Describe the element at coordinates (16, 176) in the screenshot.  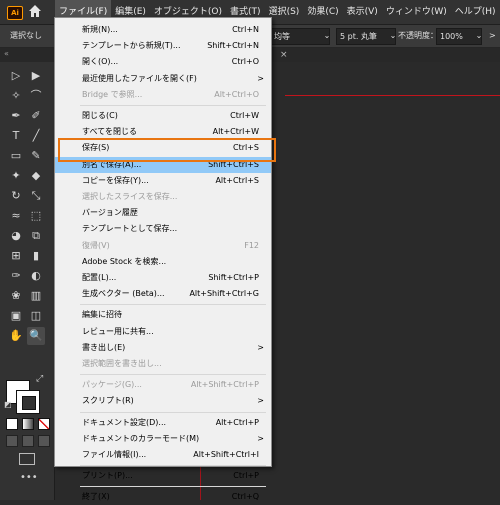
I see `shaper-tool-icon: ✦` at that location.